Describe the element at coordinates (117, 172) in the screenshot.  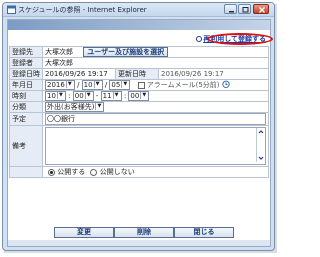
I see `private-label: 公開しない` at that location.